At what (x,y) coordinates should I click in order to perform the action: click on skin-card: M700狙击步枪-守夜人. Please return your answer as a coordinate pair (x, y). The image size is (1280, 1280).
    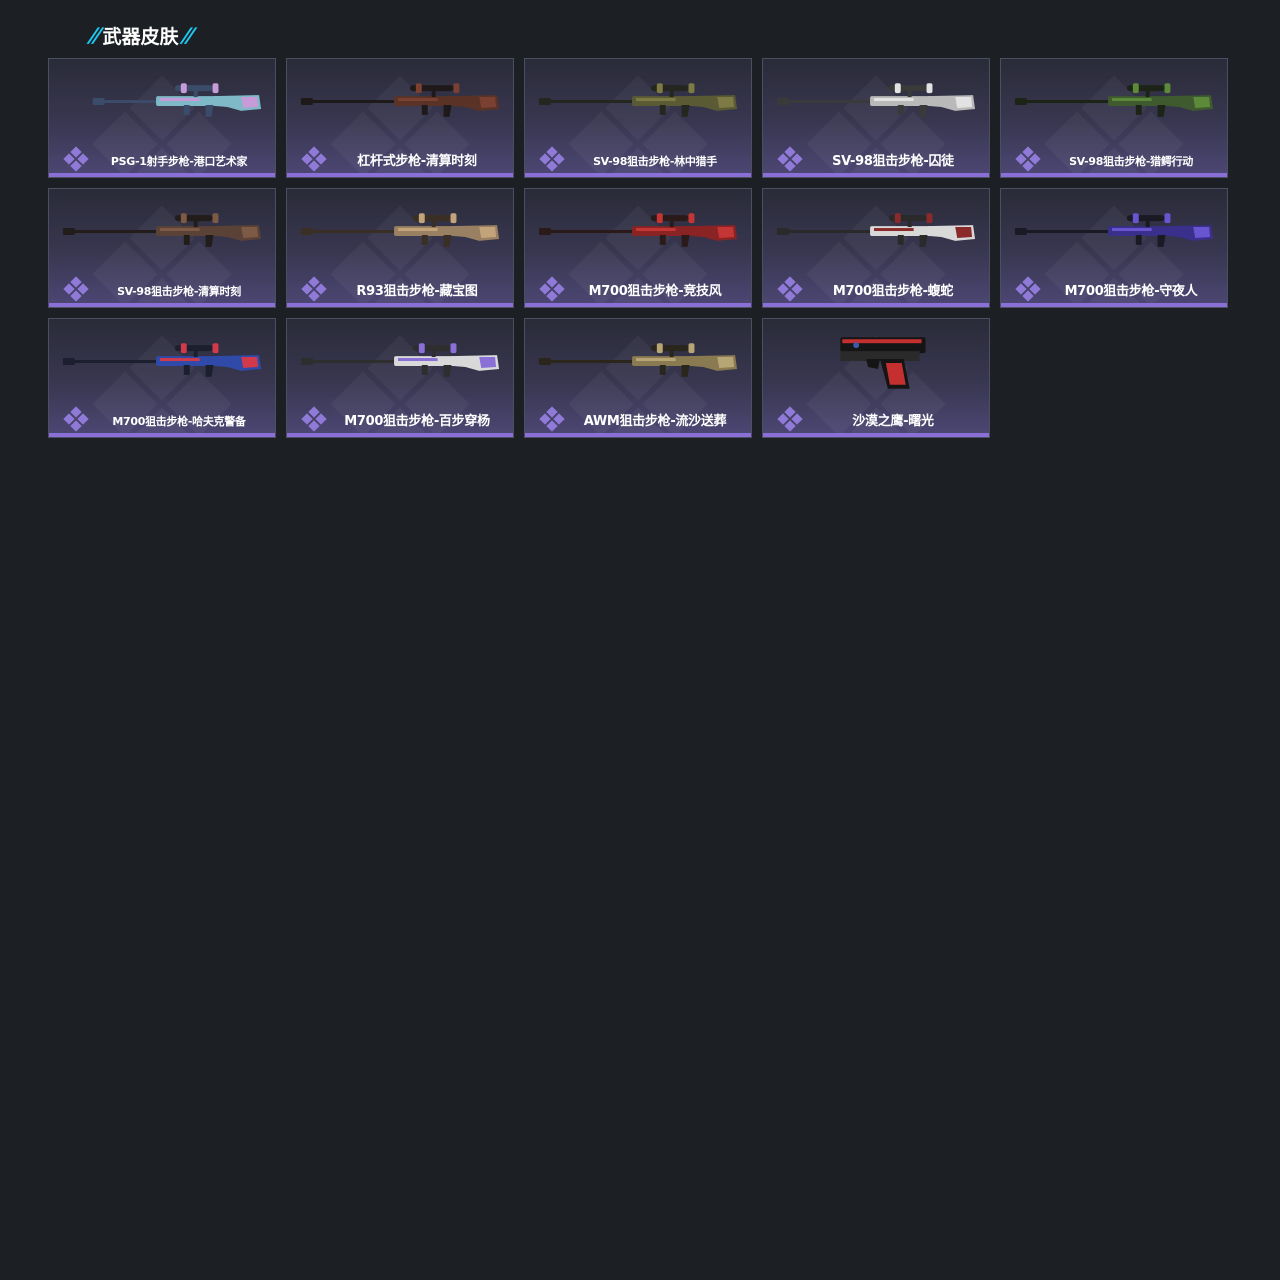
    Looking at the image, I should click on (1114, 248).